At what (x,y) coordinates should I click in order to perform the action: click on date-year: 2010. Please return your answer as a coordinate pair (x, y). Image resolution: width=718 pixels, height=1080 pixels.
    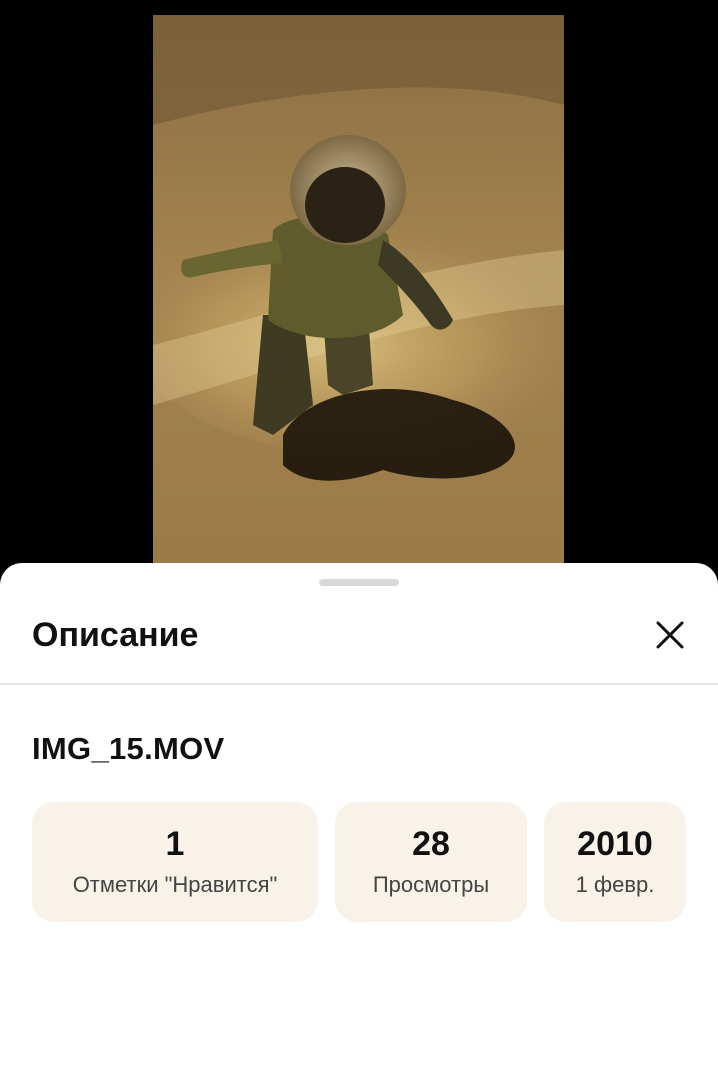
    Looking at the image, I should click on (615, 844).